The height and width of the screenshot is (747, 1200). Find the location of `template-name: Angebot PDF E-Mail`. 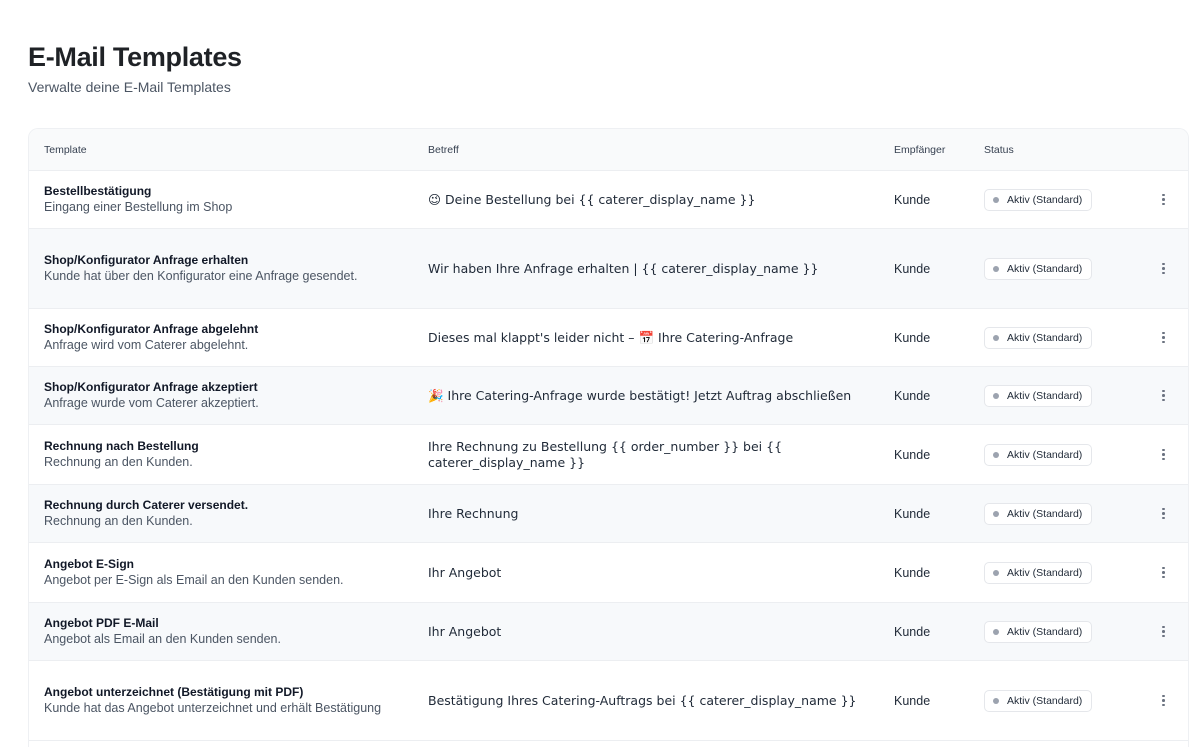

template-name: Angebot PDF E-Mail is located at coordinates (228, 623).